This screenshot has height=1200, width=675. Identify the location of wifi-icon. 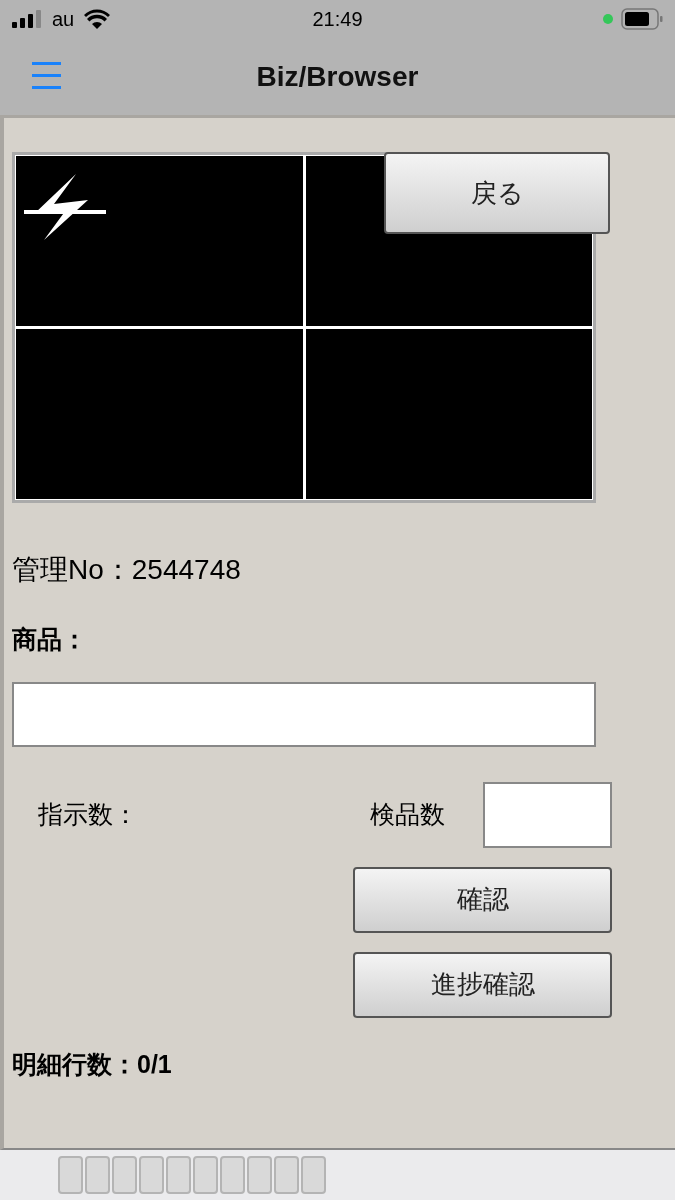
(97, 19).